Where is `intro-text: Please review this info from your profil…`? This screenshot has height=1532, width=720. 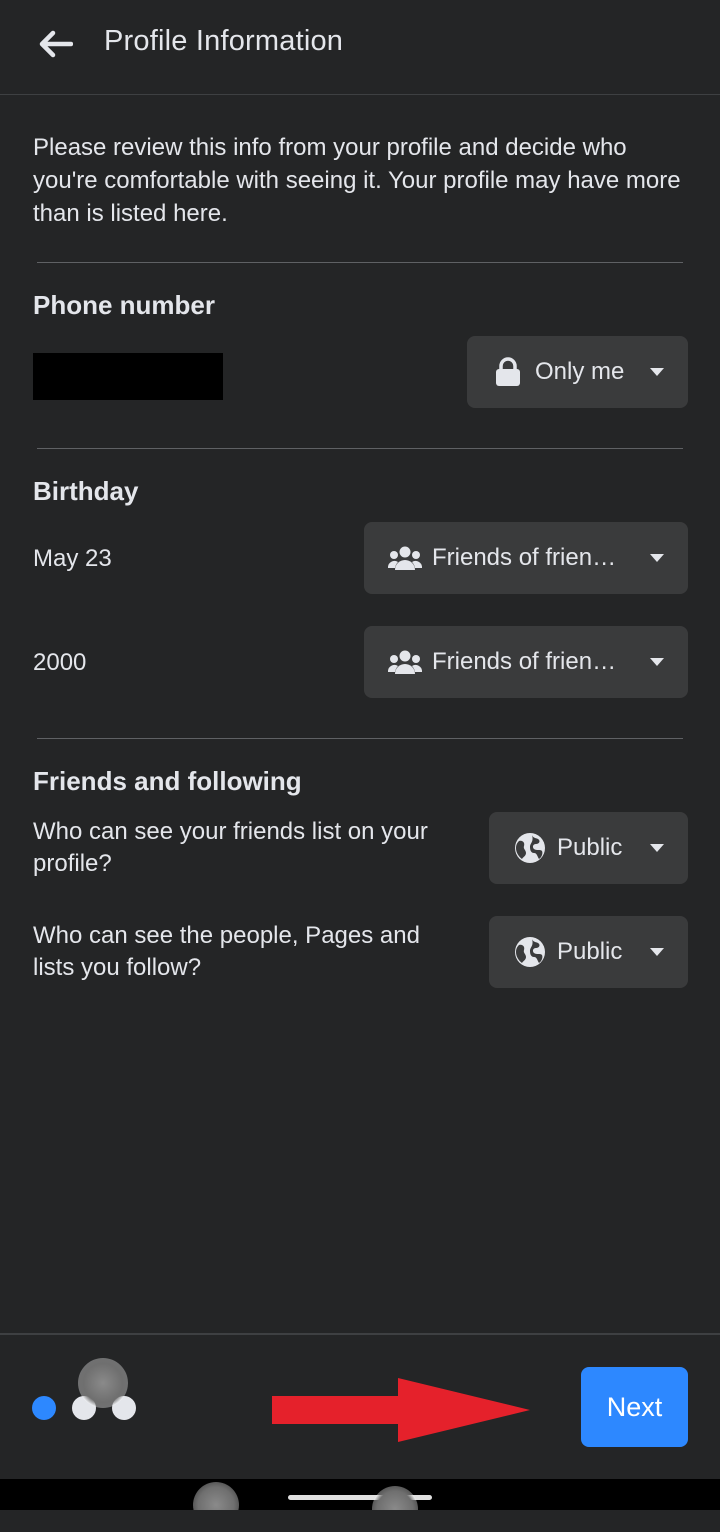 intro-text: Please review this info from your profil… is located at coordinates (357, 180).